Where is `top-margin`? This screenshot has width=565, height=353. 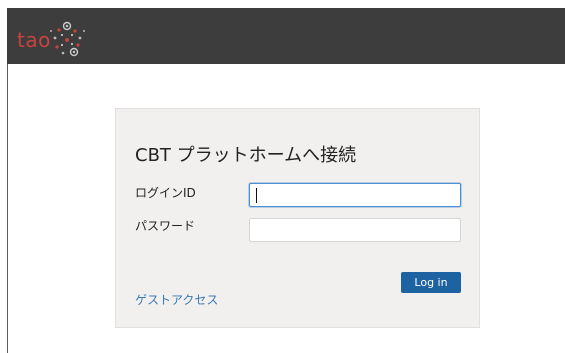
top-margin is located at coordinates (286, 4).